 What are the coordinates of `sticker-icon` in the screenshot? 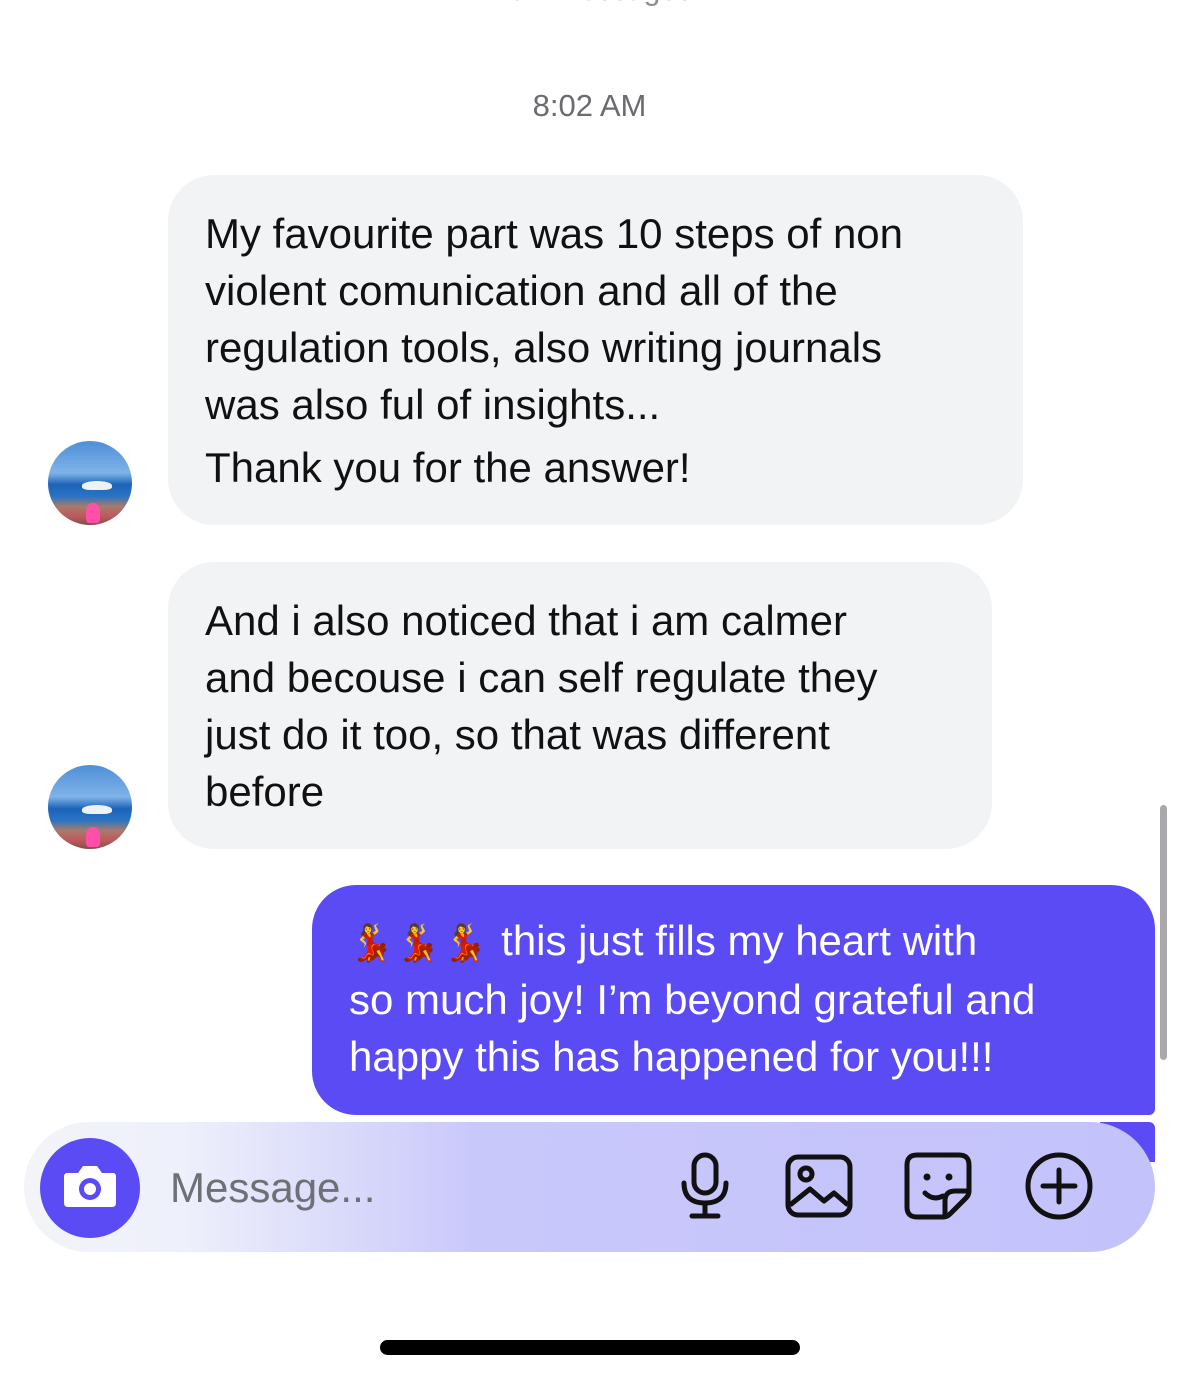 It's located at (938, 1188).